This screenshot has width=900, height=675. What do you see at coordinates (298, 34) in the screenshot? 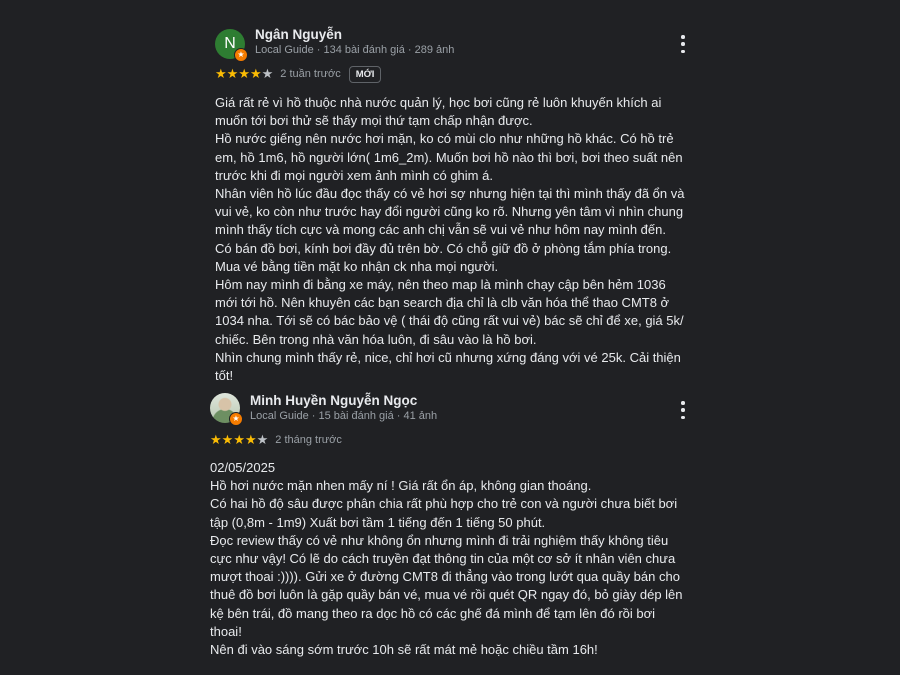
I see `reviewer-name: Ngân Nguyễn` at bounding box center [298, 34].